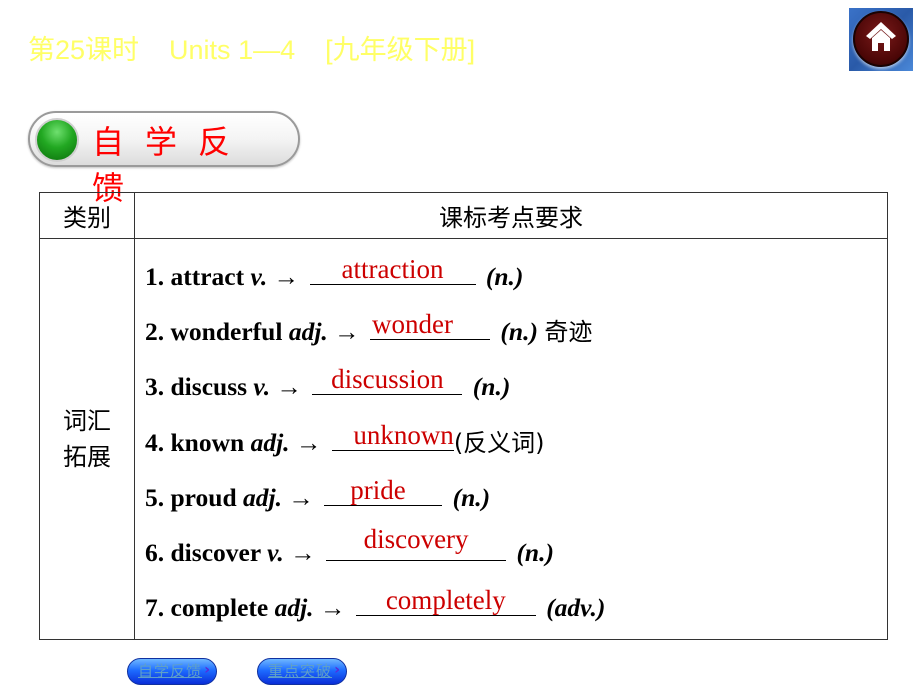 Image resolution: width=920 pixels, height=690 pixels. I want to click on home-button, so click(881, 39).